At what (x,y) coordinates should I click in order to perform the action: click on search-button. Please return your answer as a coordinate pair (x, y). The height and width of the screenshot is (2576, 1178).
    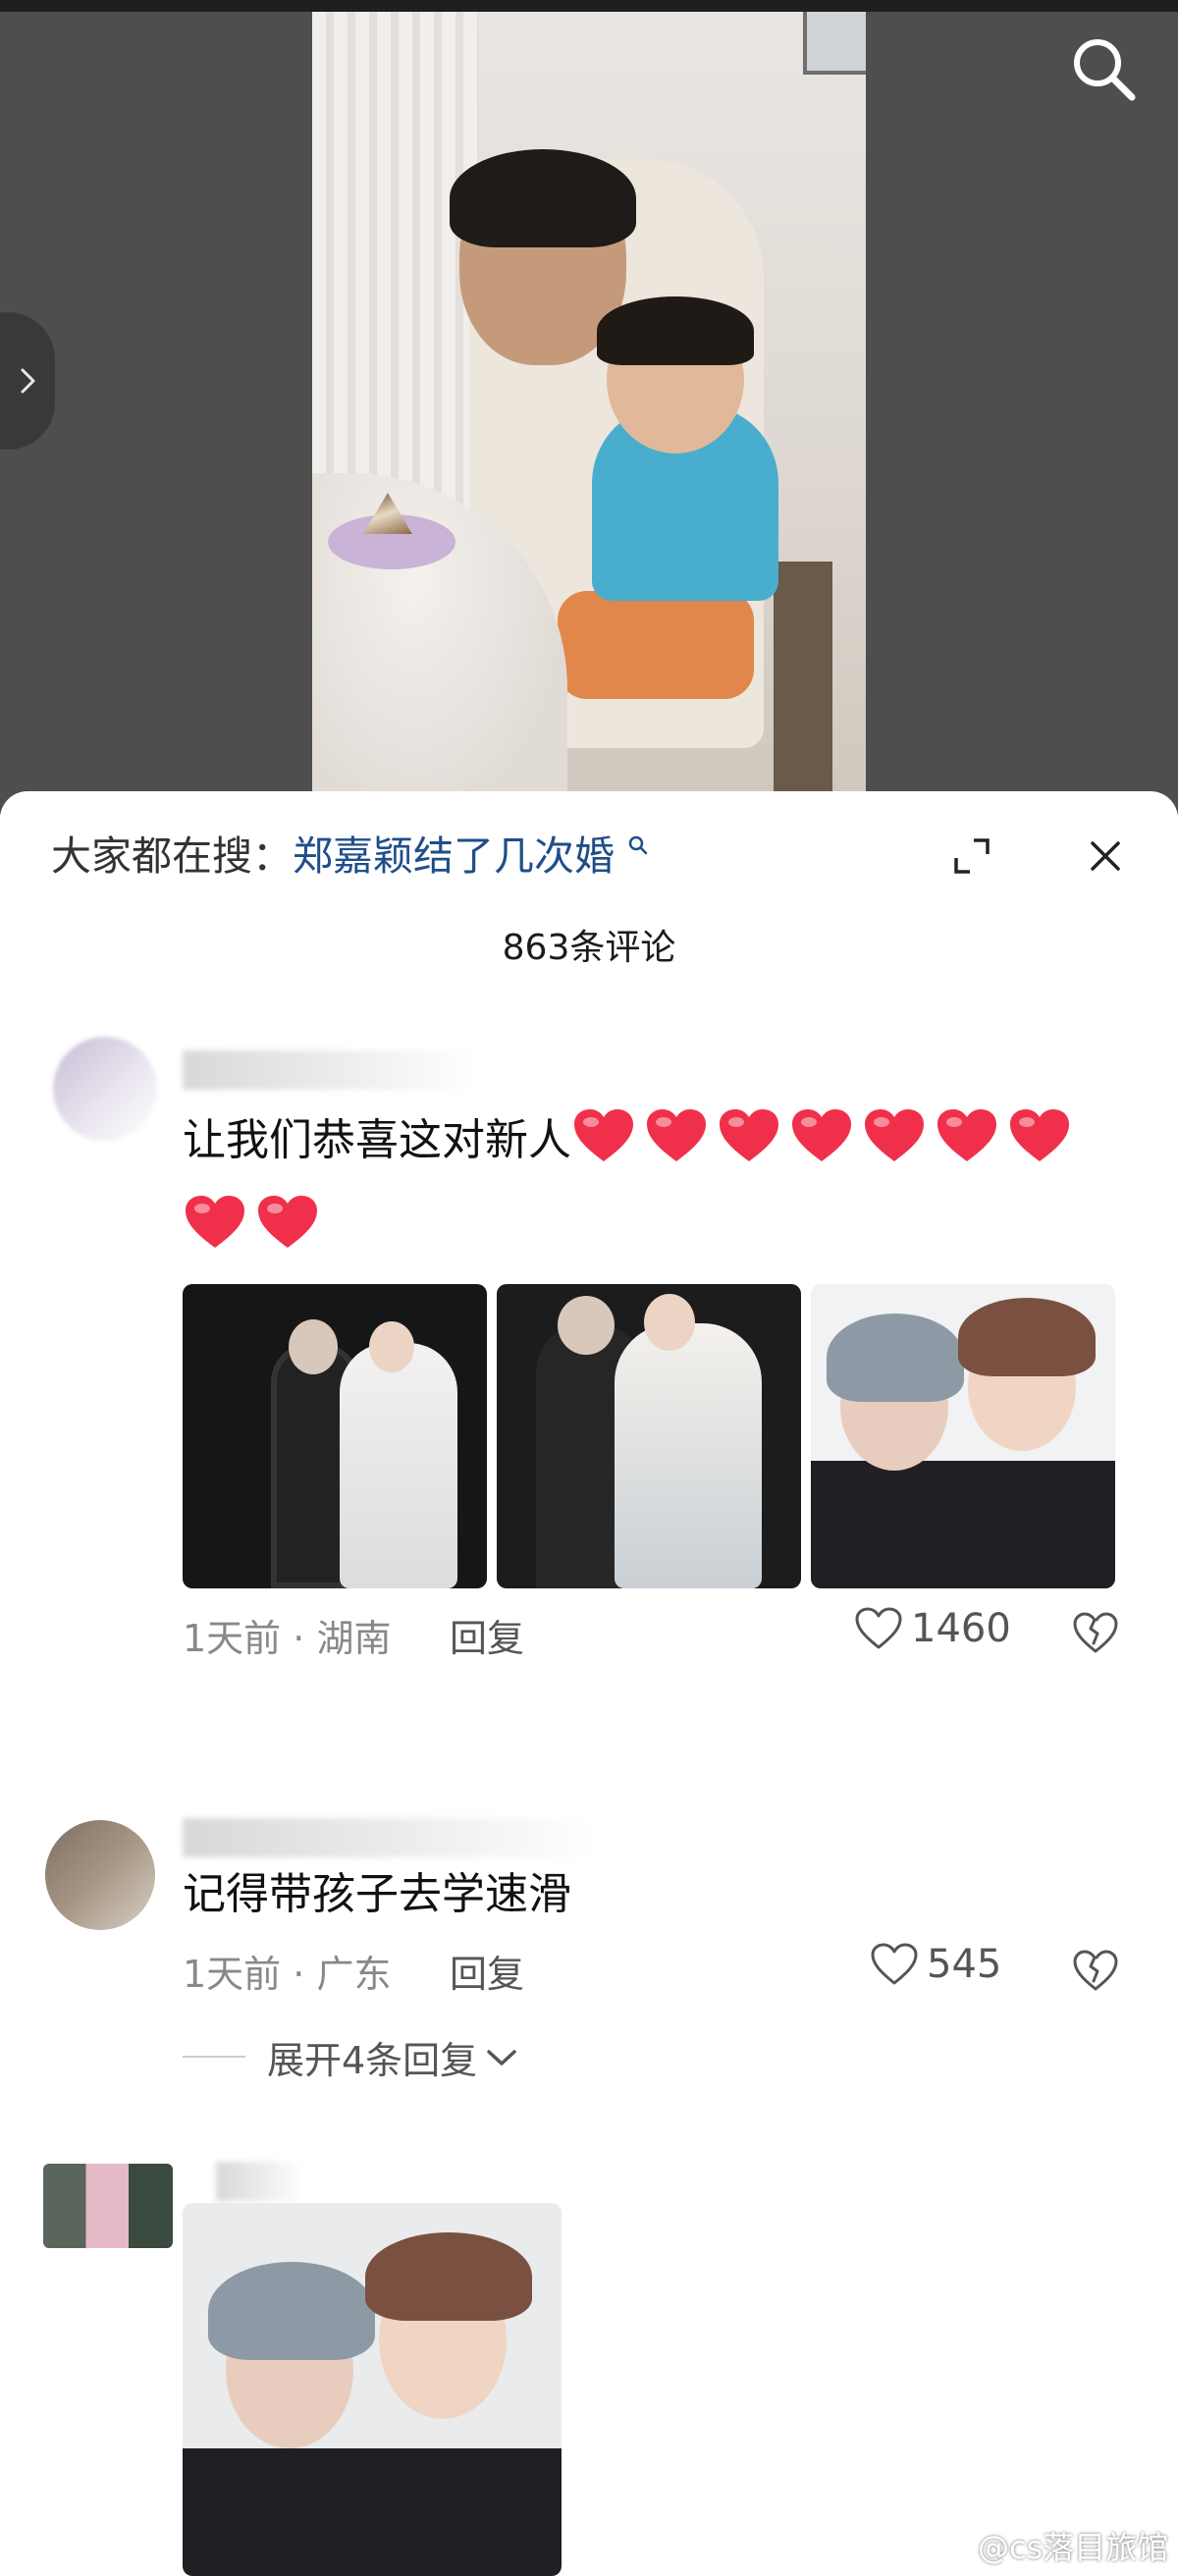
    Looking at the image, I should click on (1104, 68).